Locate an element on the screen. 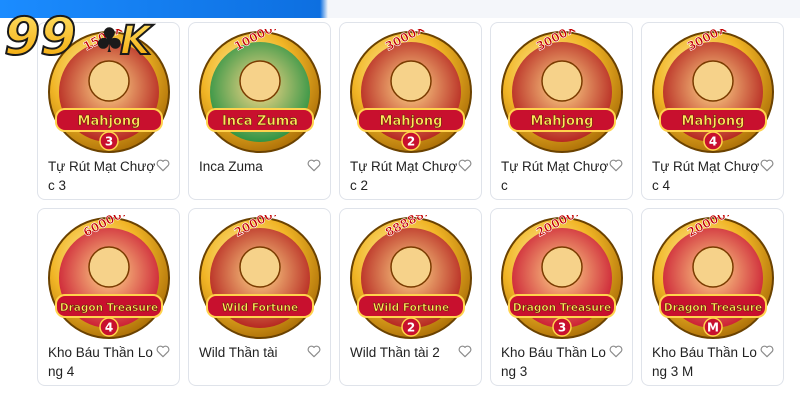 The width and height of the screenshot is (800, 400). game-thumbnail: 10000X Inca Zuma is located at coordinates (260, 92).